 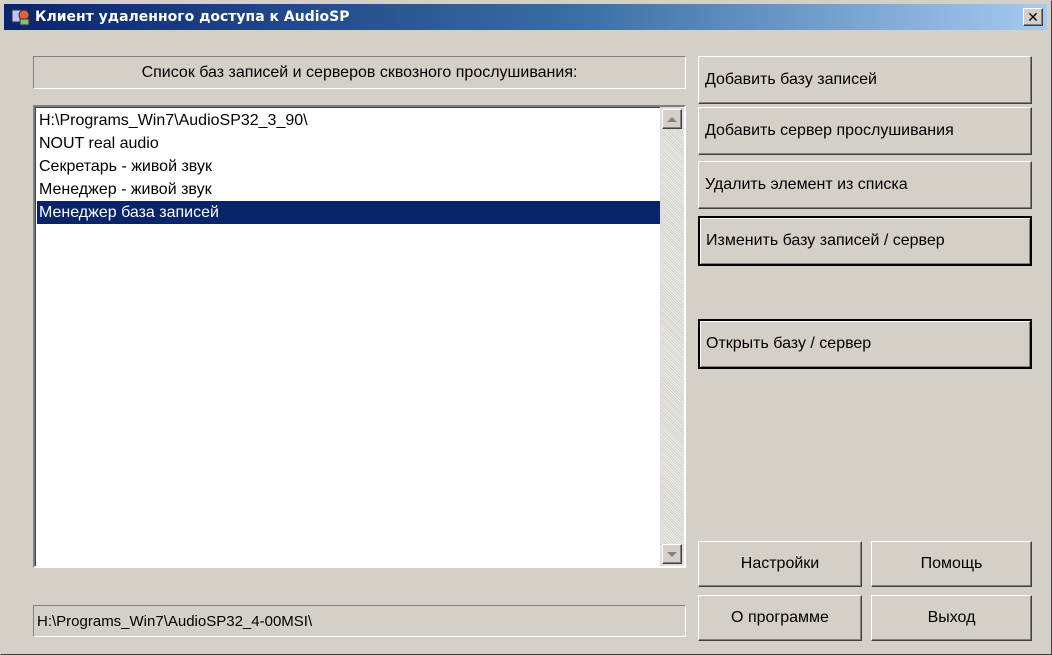 I want to click on window-title: Клиент удаленного доступа к AudioSP, so click(x=192, y=17).